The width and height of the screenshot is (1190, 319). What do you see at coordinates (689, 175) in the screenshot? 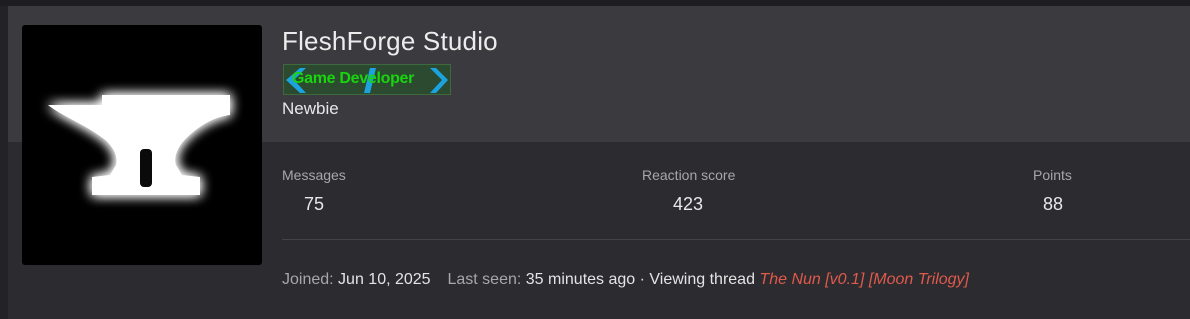
I see `stat-label-reaction-score: Reaction score` at bounding box center [689, 175].